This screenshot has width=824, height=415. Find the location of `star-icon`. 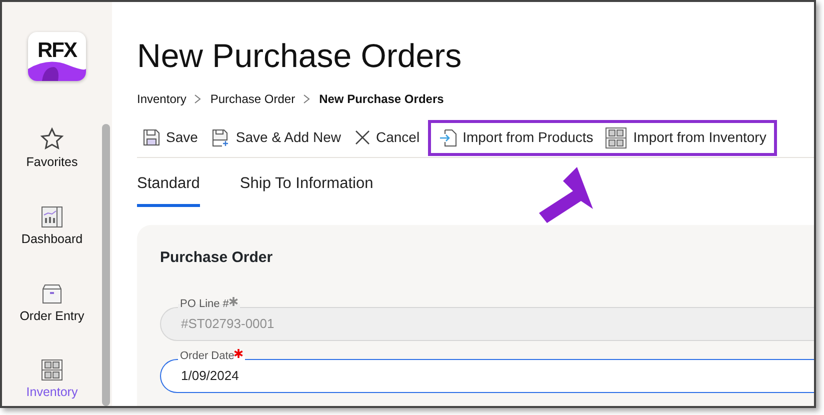

star-icon is located at coordinates (52, 139).